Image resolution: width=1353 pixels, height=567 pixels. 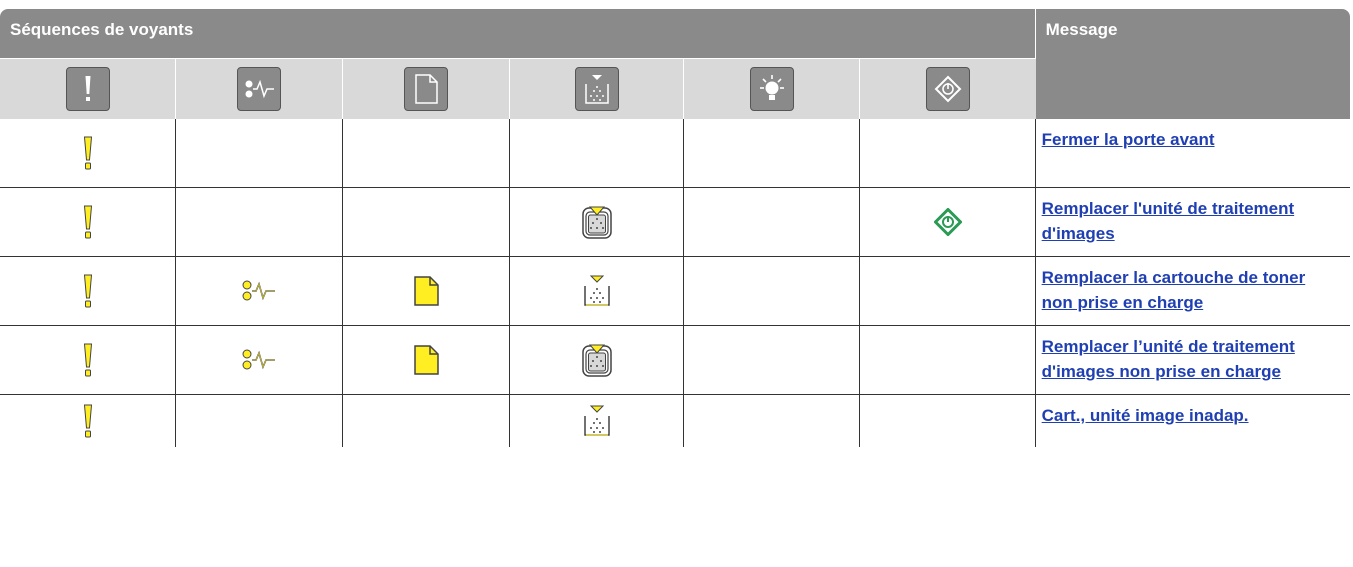 I want to click on table-row: Remplacer l'unité de traitement d'images, so click(x=675, y=222).